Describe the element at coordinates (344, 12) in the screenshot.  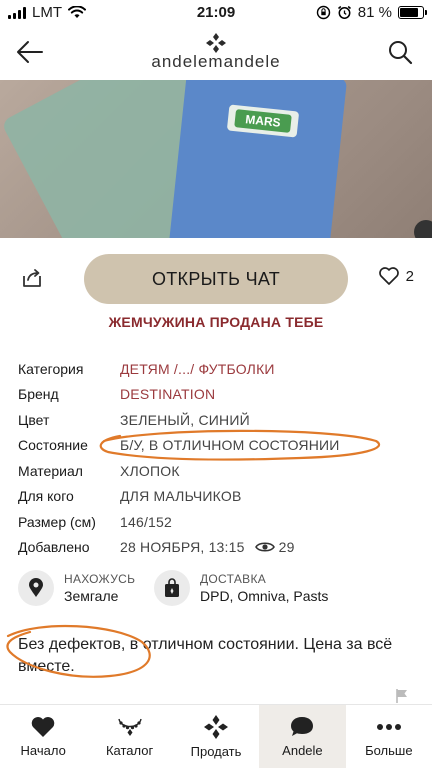
I see `alarm-icon` at that location.